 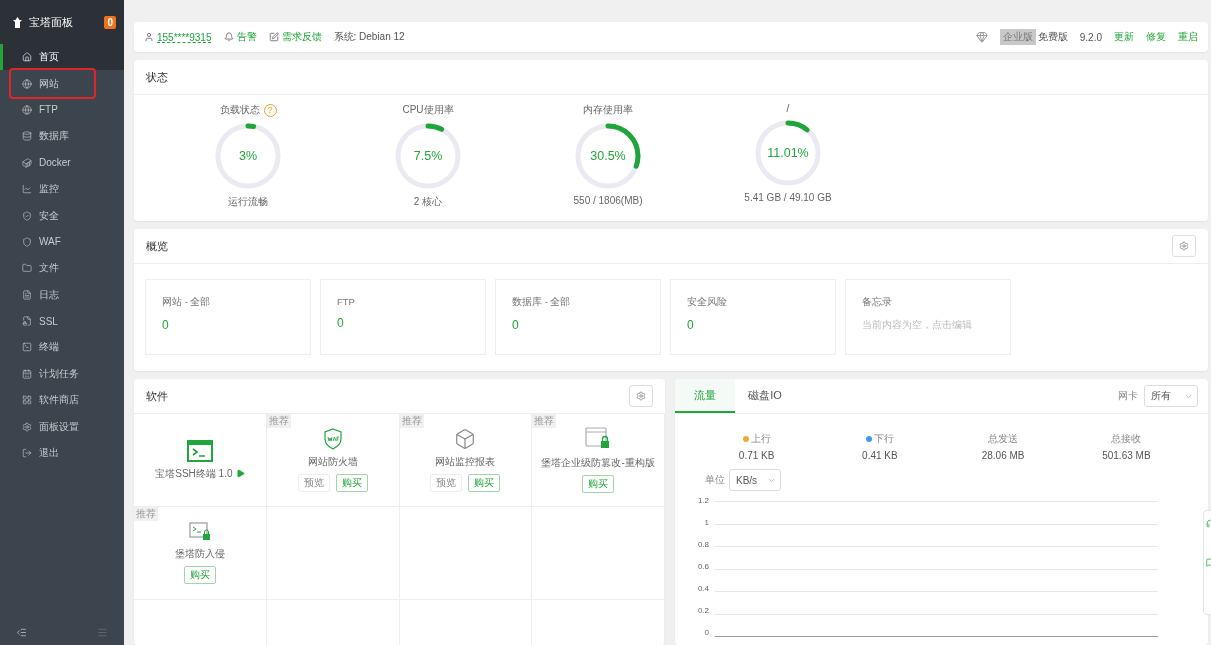 What do you see at coordinates (1124, 37) in the screenshot?
I see `action-link: 更新` at bounding box center [1124, 37].